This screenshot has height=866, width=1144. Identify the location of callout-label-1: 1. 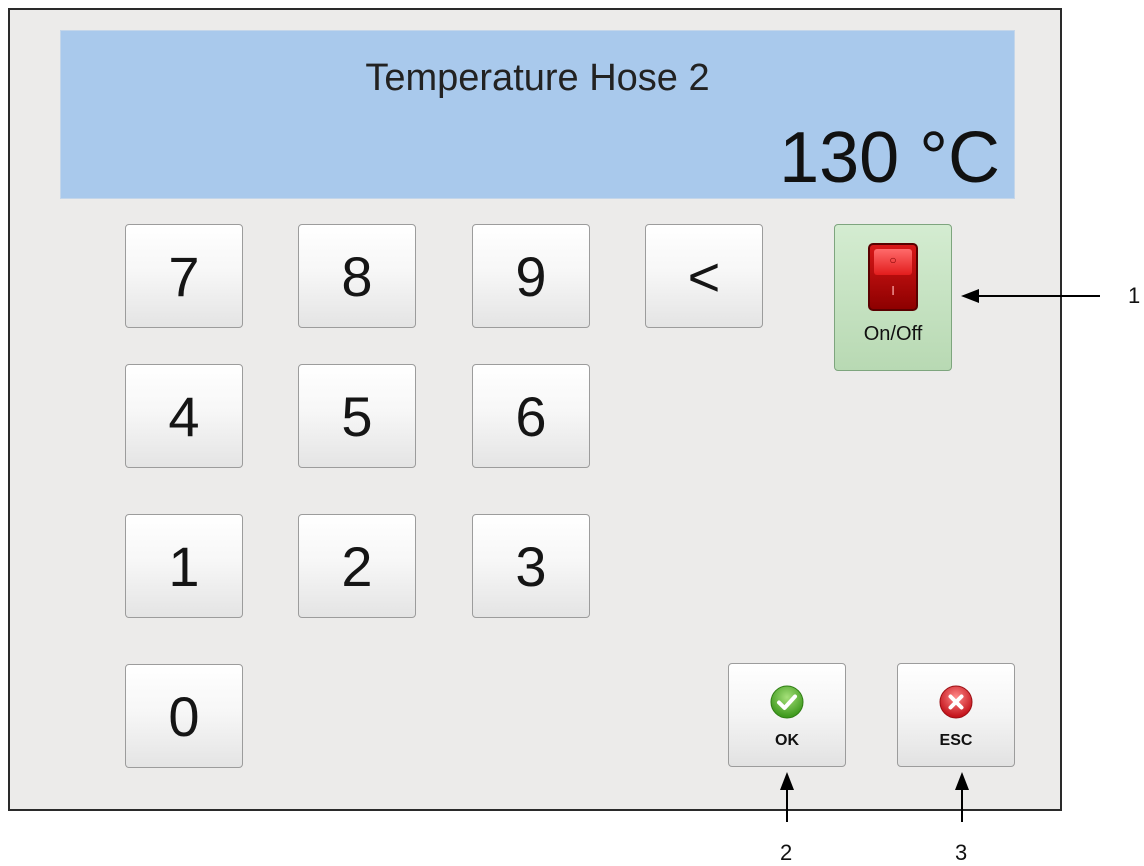
(1134, 295).